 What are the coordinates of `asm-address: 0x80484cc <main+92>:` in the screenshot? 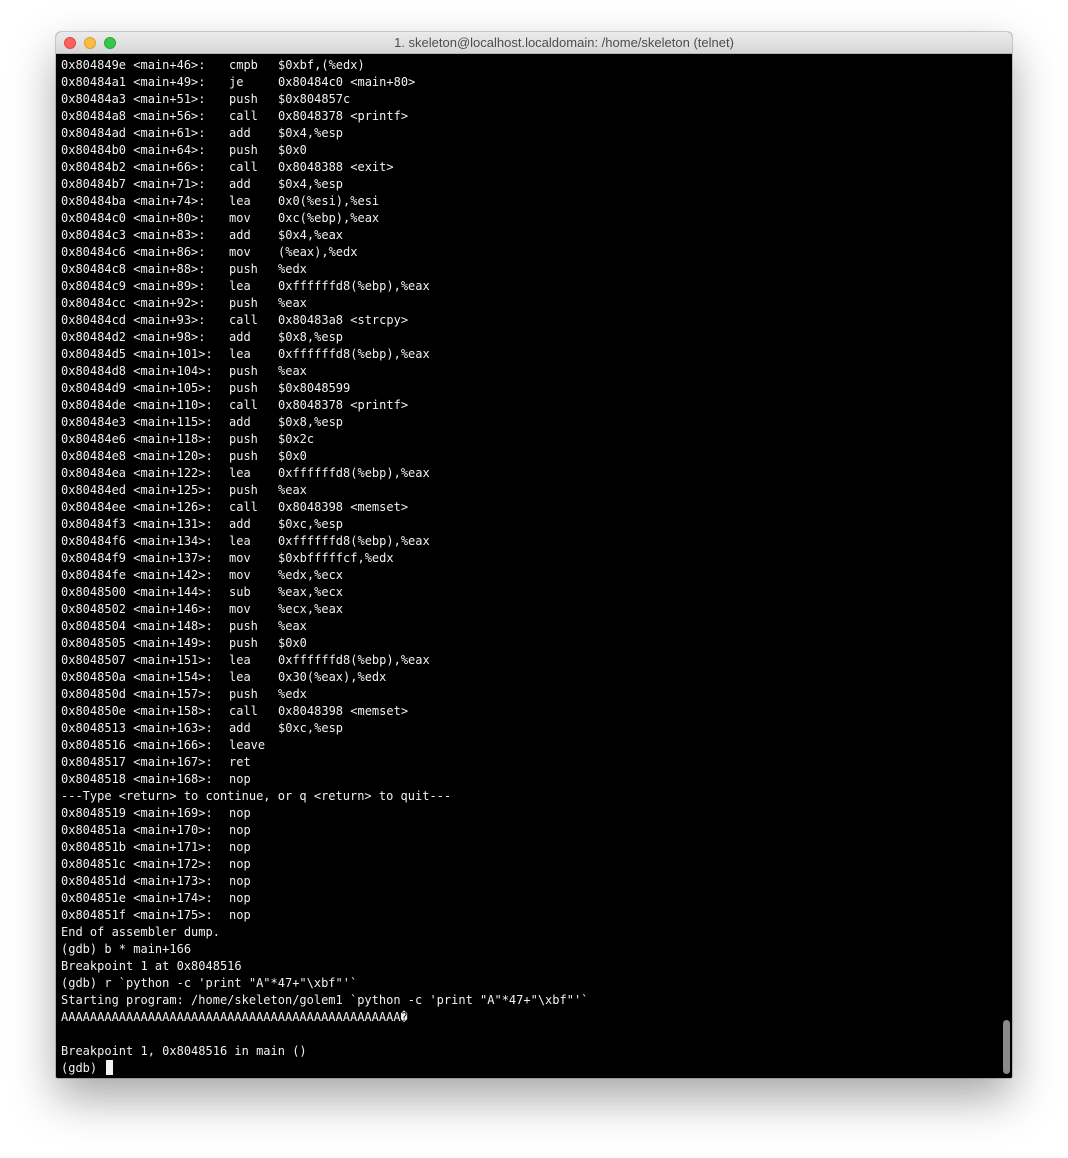 It's located at (133, 303).